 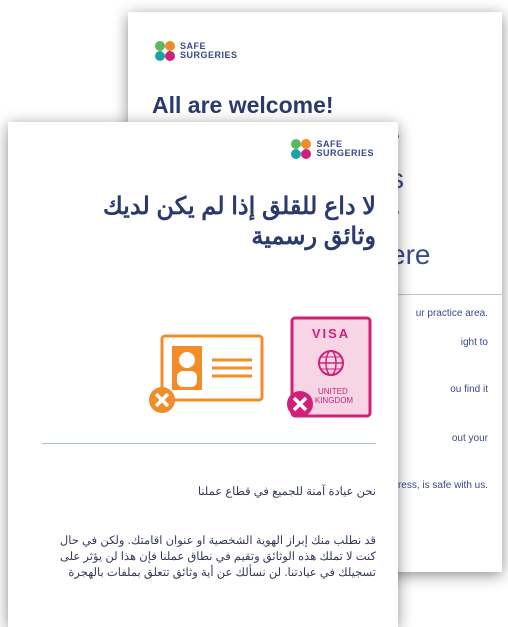 I want to click on english-body-text: ight to, so click(x=474, y=342).